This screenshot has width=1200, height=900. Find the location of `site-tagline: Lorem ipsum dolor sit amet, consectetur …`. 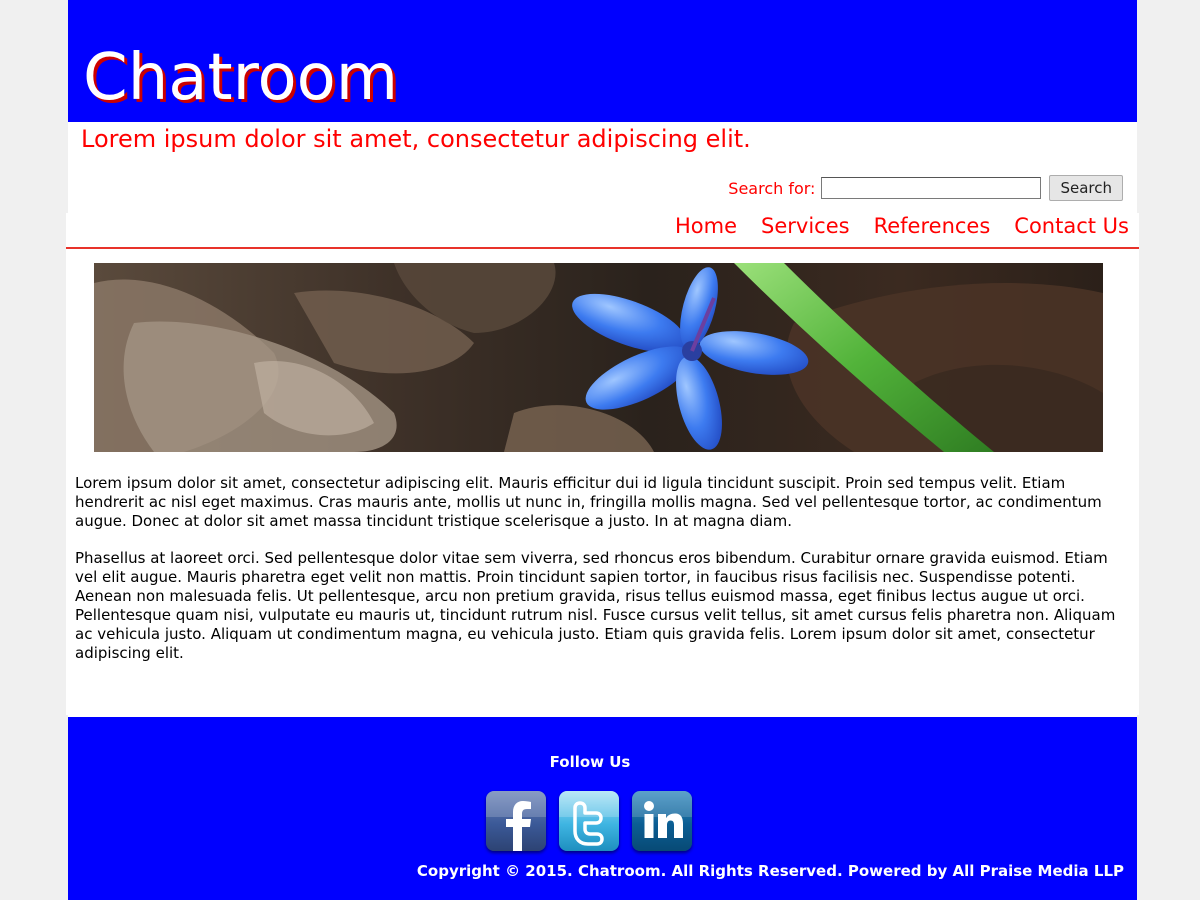

site-tagline: Lorem ipsum dolor sit amet, consectetur … is located at coordinates (416, 139).